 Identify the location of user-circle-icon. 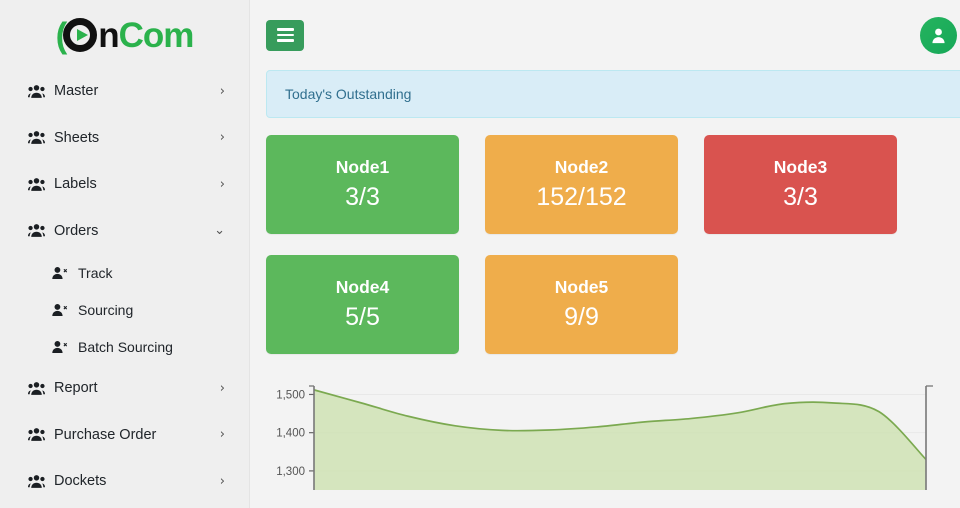
(938, 35).